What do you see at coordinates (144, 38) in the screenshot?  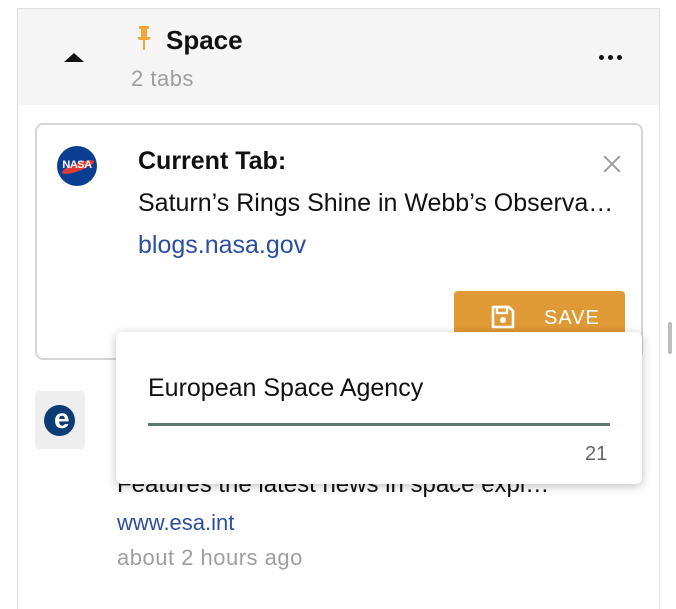 I see `pin-icon` at bounding box center [144, 38].